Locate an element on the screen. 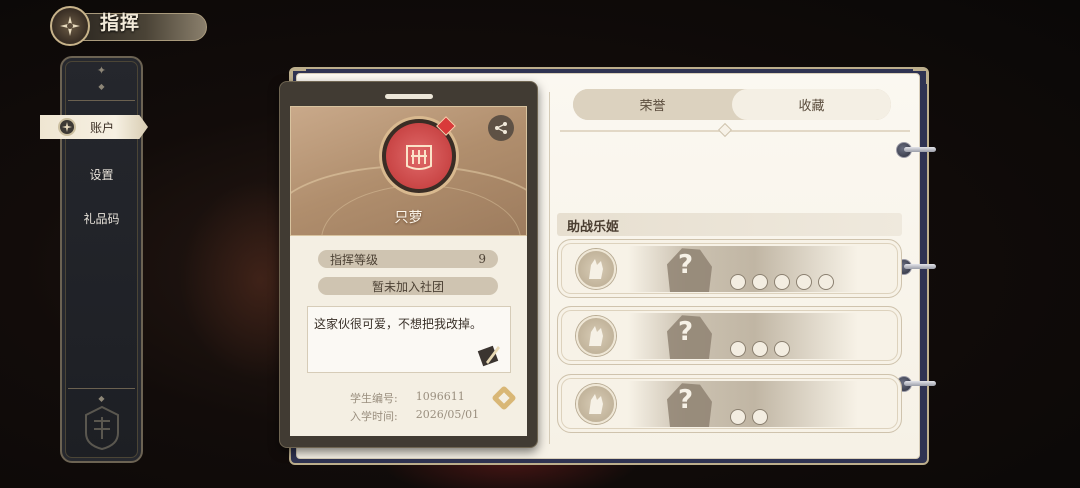 This screenshot has height=488, width=1080. support-section-title: 助战乐姬 is located at coordinates (729, 224).